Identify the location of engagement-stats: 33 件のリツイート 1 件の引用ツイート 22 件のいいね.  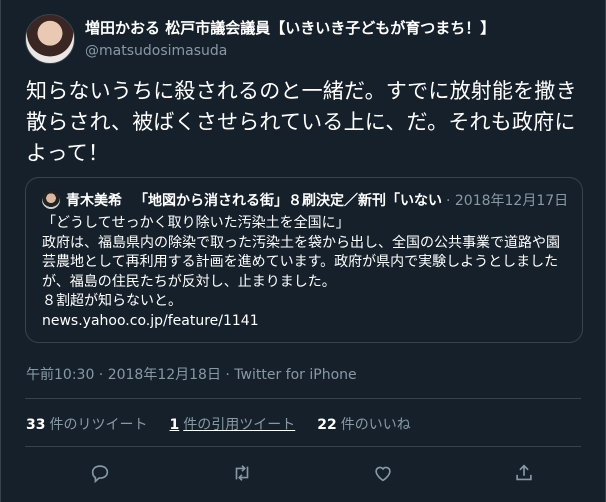
(229, 424).